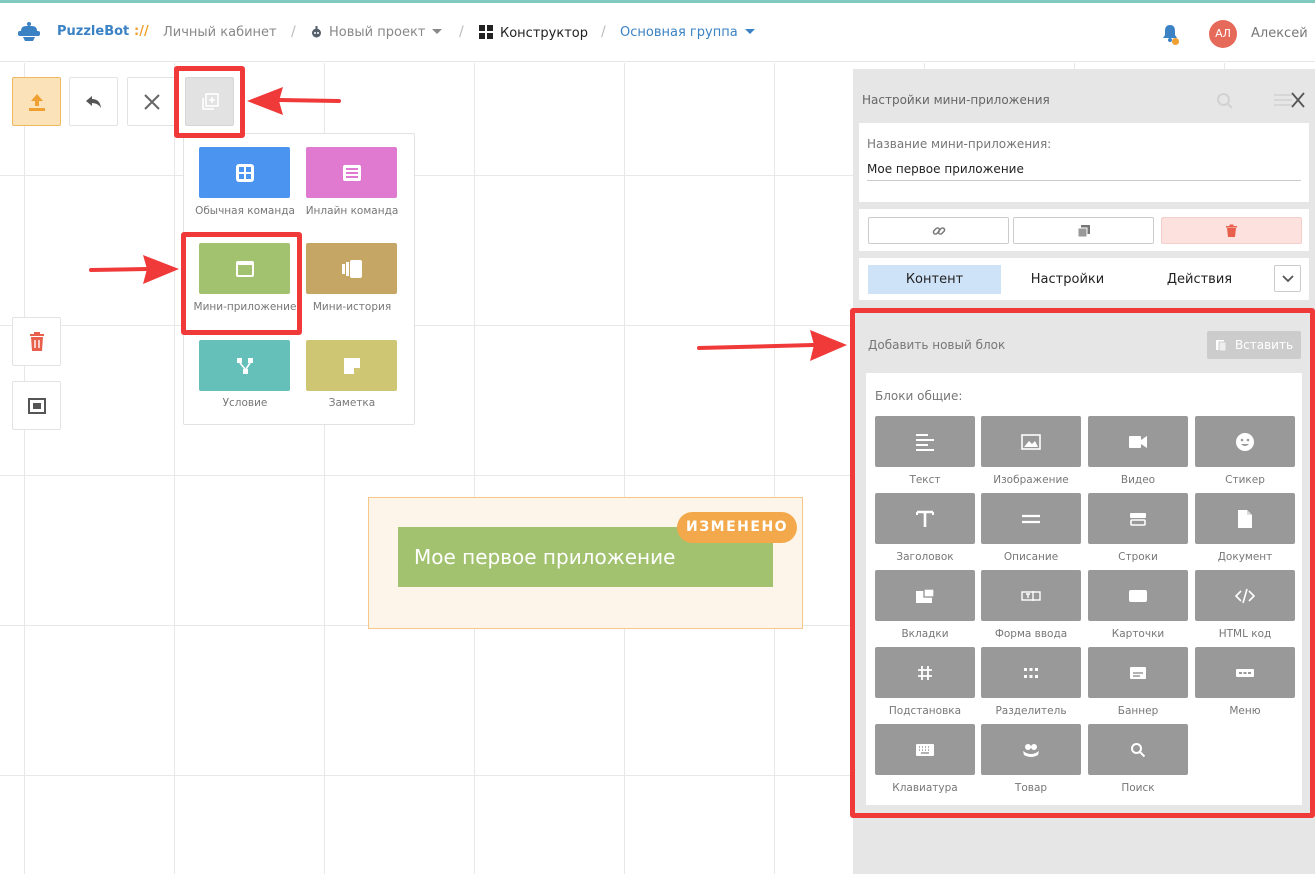  I want to click on popup-item-label: Мини-приложение, so click(245, 307).